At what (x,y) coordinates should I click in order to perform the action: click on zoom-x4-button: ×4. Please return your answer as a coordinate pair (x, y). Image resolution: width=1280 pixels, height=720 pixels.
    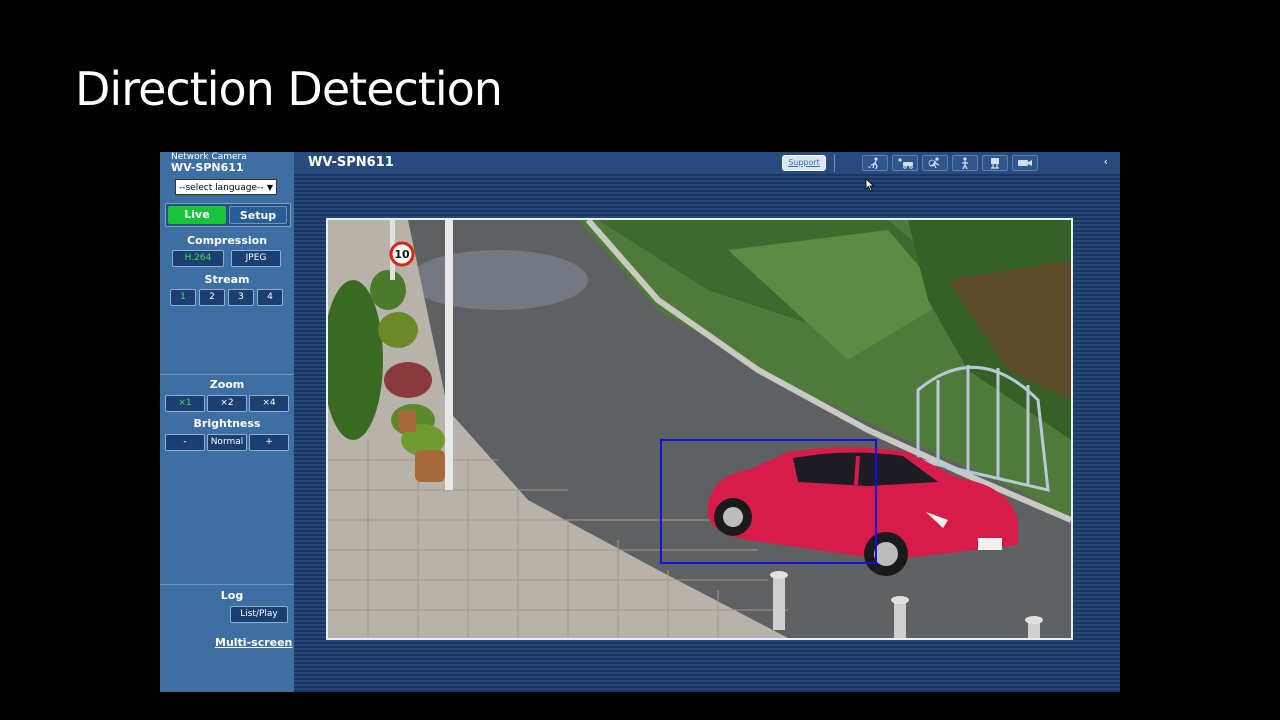
    Looking at the image, I should click on (269, 403).